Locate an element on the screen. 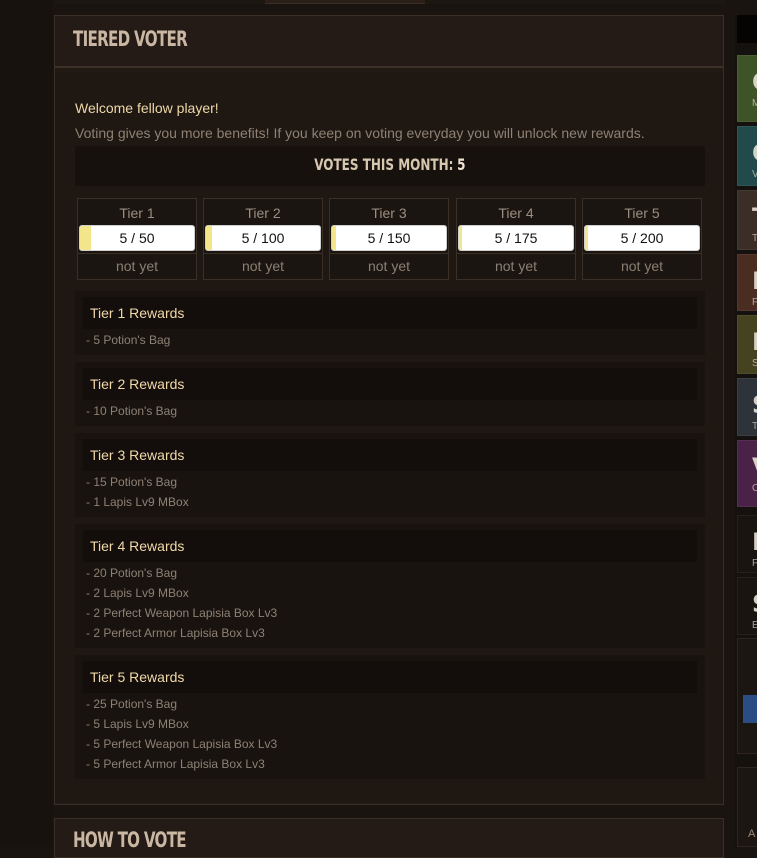 The height and width of the screenshot is (858, 757). right-sidebar-tile: FF is located at coordinates (747, 282).